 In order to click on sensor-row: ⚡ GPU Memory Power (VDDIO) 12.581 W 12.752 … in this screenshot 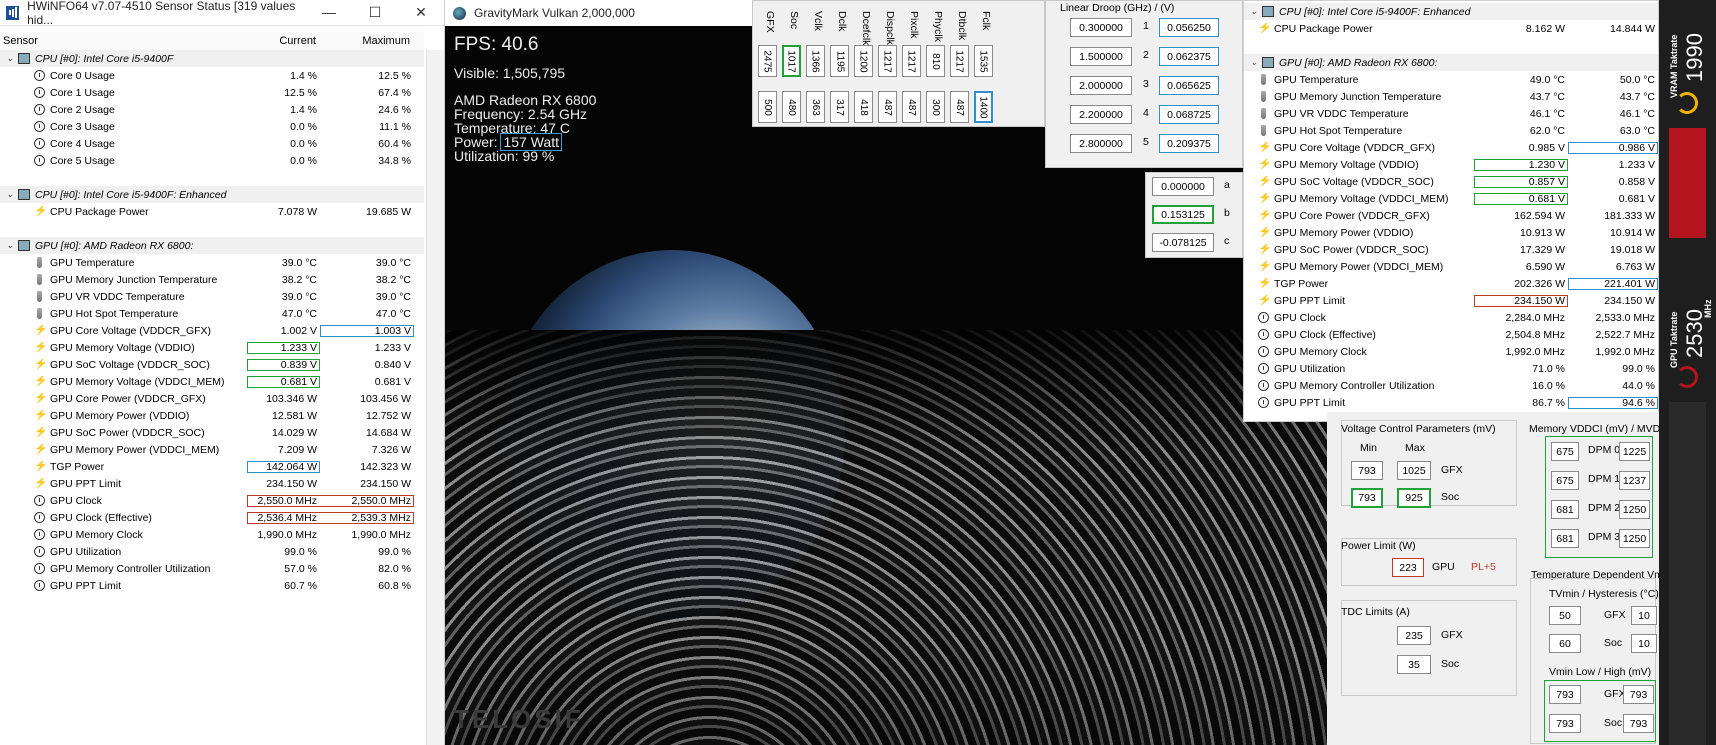, I will do `click(212, 415)`.